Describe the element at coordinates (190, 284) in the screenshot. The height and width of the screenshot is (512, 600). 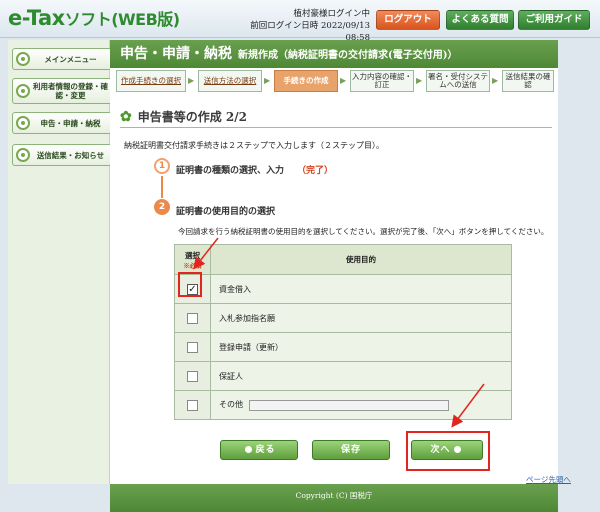
I see `annotation-highlight-checkbox` at that location.